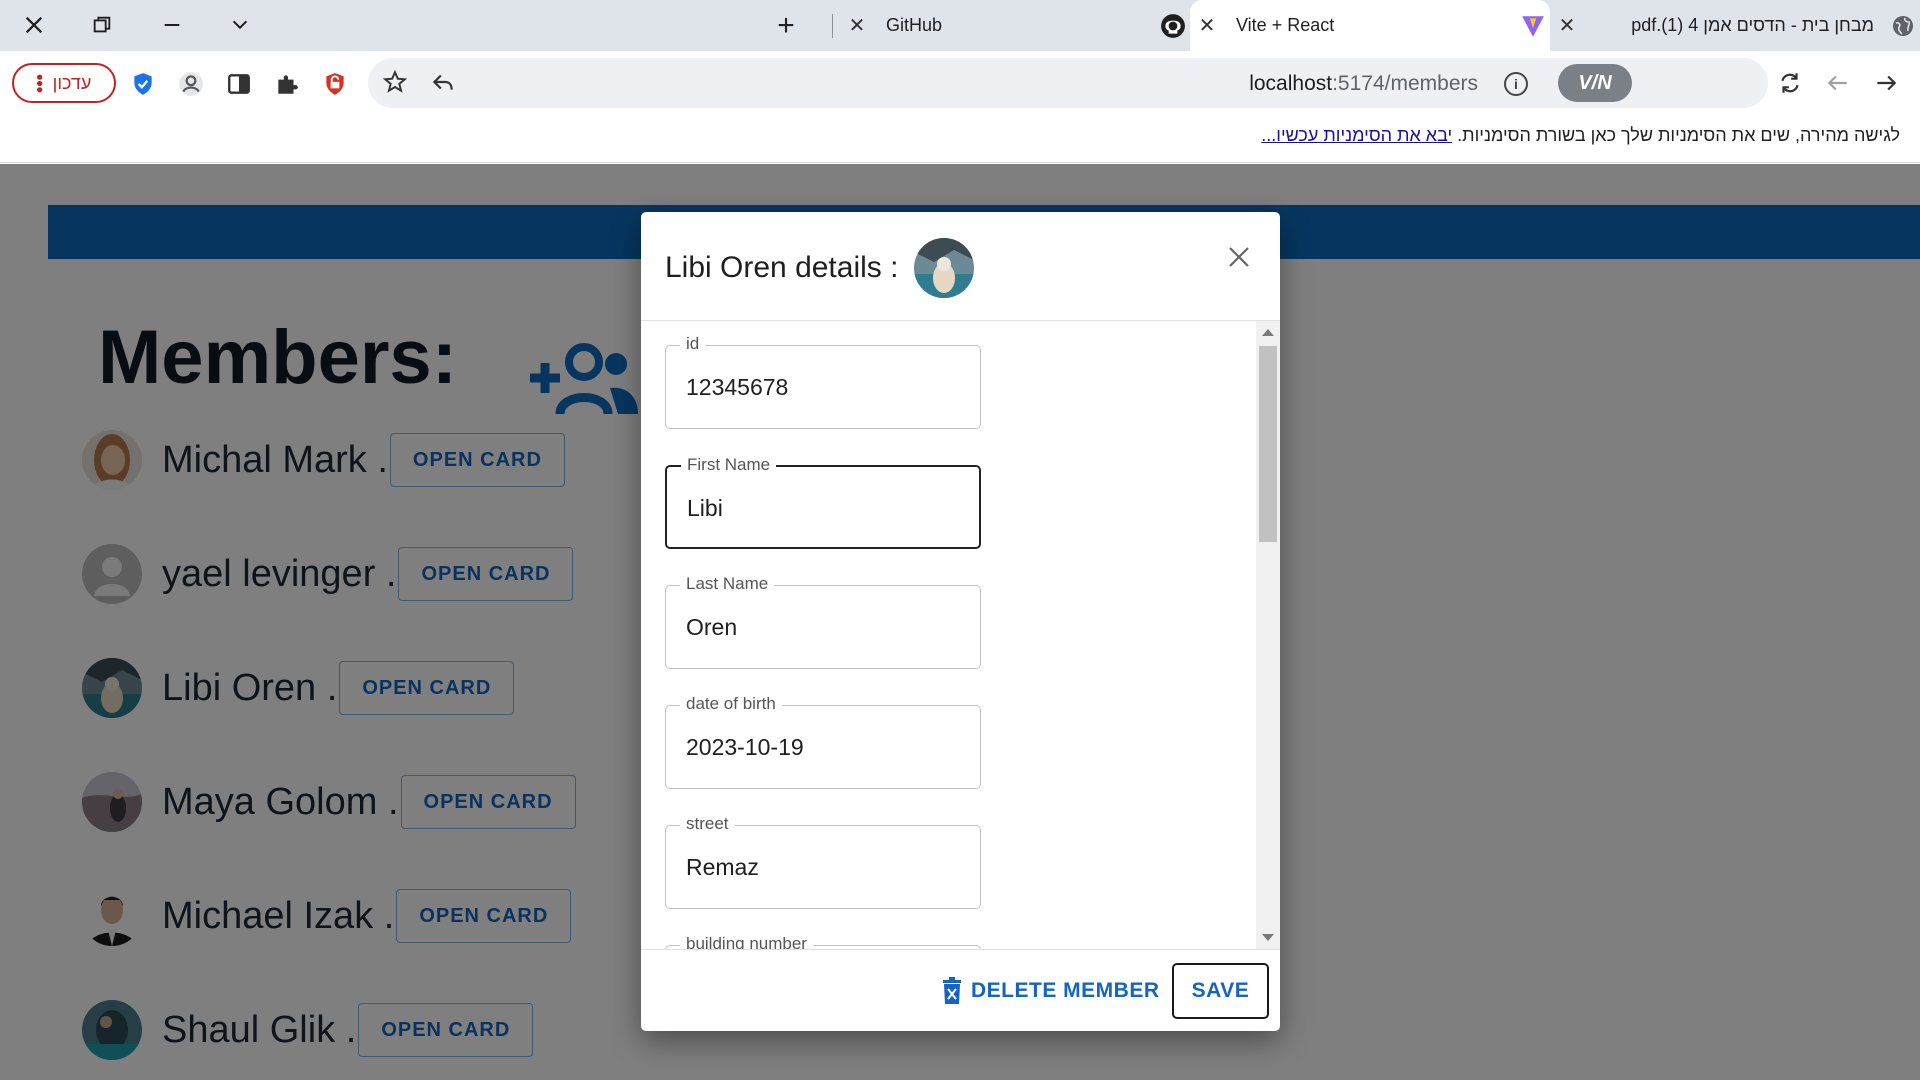 Image resolution: width=1920 pixels, height=1080 pixels. What do you see at coordinates (1886, 83) in the screenshot?
I see `forward-arrow-icon` at bounding box center [1886, 83].